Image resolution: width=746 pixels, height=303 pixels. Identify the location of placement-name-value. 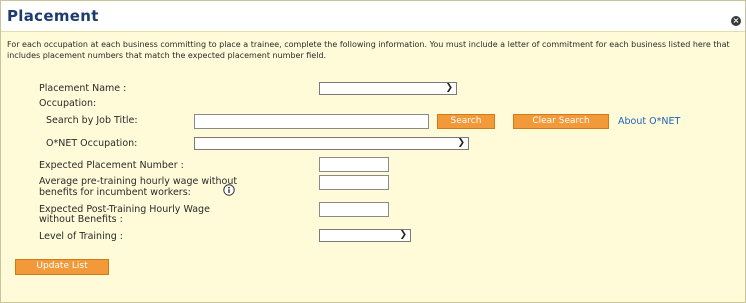
(321, 96).